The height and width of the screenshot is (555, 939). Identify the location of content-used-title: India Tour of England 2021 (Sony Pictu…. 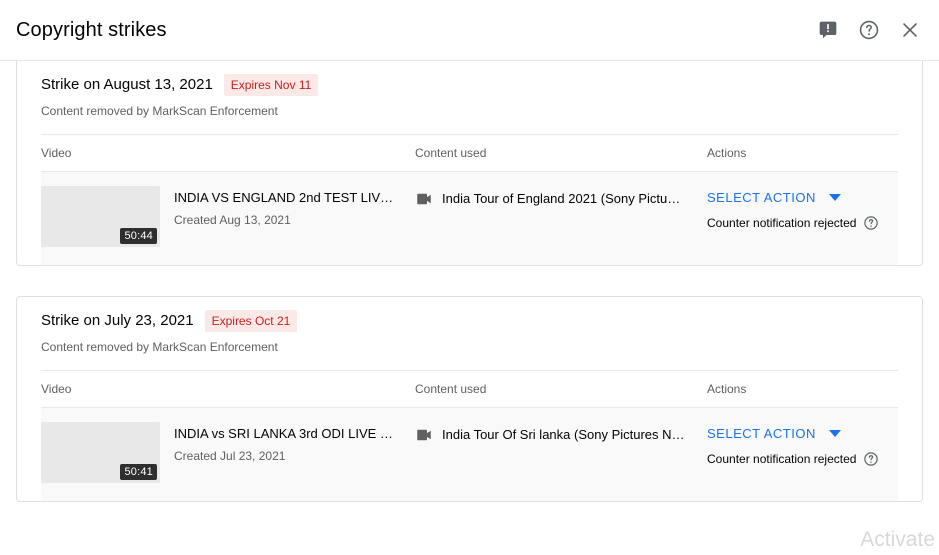
(561, 198).